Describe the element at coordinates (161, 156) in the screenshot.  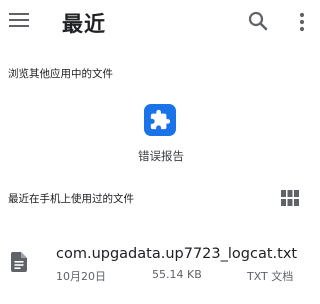
I see `app-tile-label: 错误报告` at that location.